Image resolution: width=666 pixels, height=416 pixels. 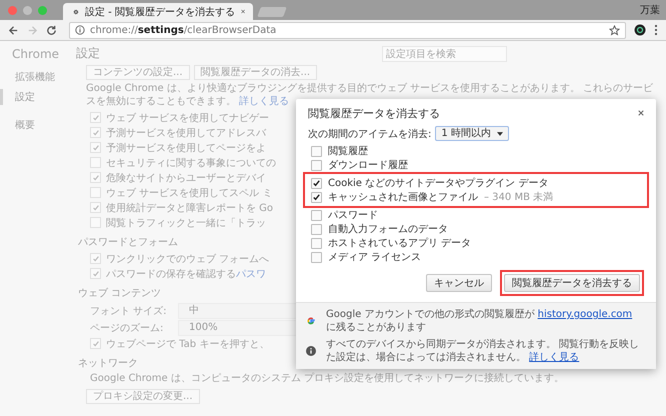 What do you see at coordinates (76, 11) in the screenshot?
I see `settings-icon` at bounding box center [76, 11].